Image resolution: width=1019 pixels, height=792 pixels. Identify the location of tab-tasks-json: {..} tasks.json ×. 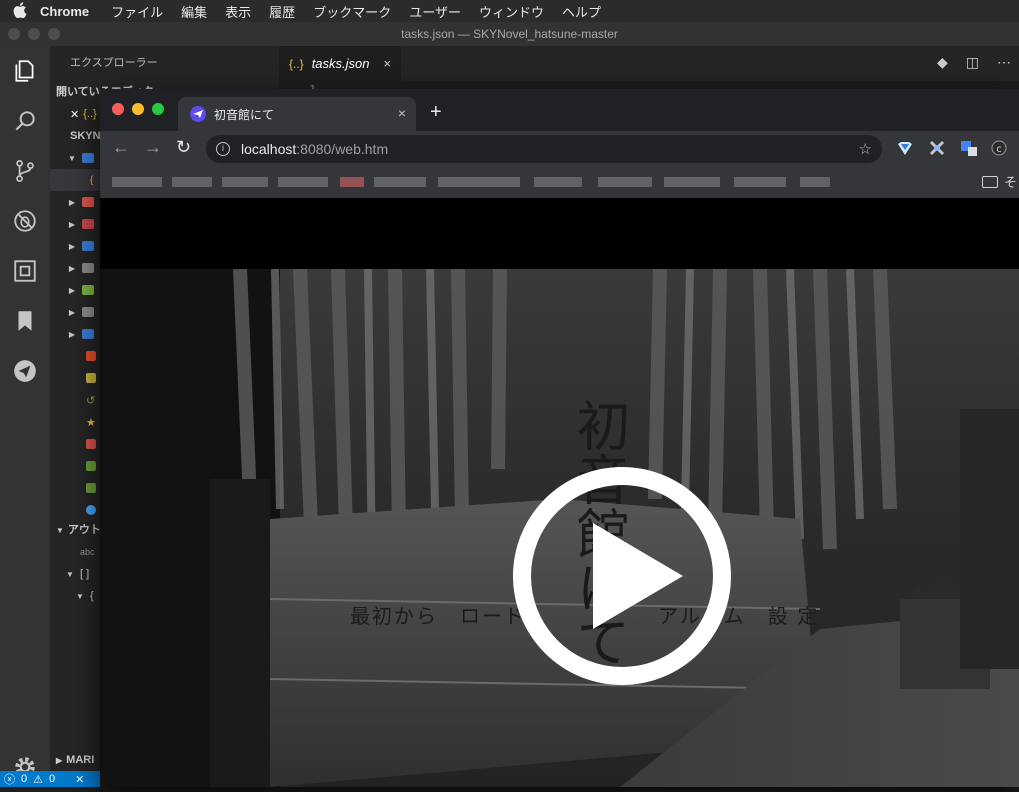
(340, 63).